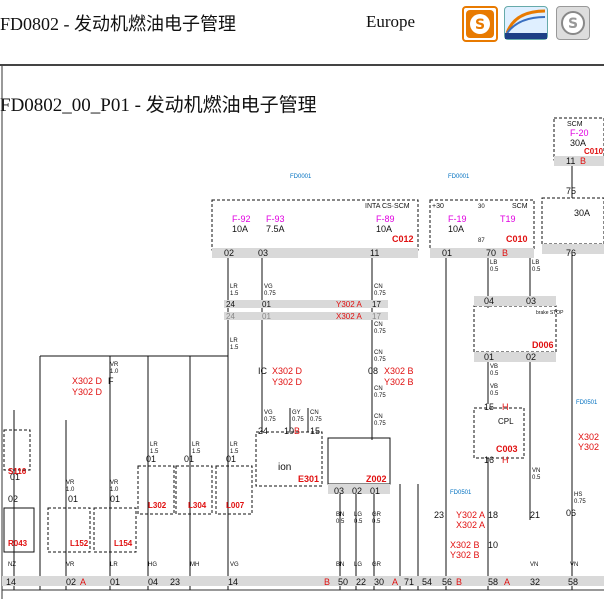 The height and width of the screenshot is (599, 604). Describe the element at coordinates (266, 304) in the screenshot. I see `x302-pin: 01` at that location.